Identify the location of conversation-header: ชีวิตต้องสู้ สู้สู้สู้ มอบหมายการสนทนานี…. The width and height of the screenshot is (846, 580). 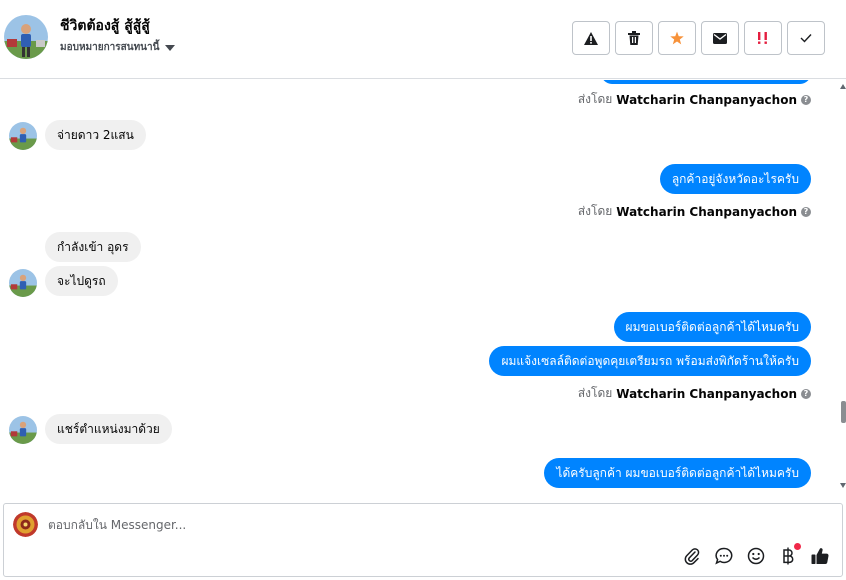
(423, 39).